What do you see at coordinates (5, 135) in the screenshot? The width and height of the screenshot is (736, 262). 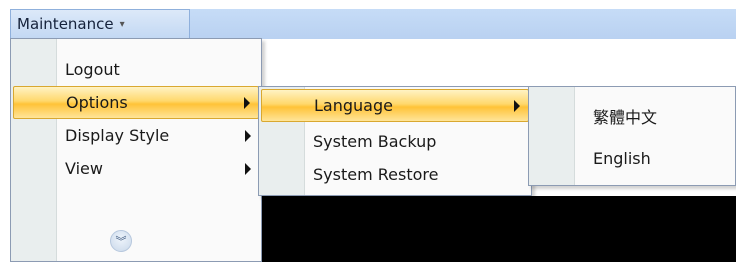 I see `left-border` at bounding box center [5, 135].